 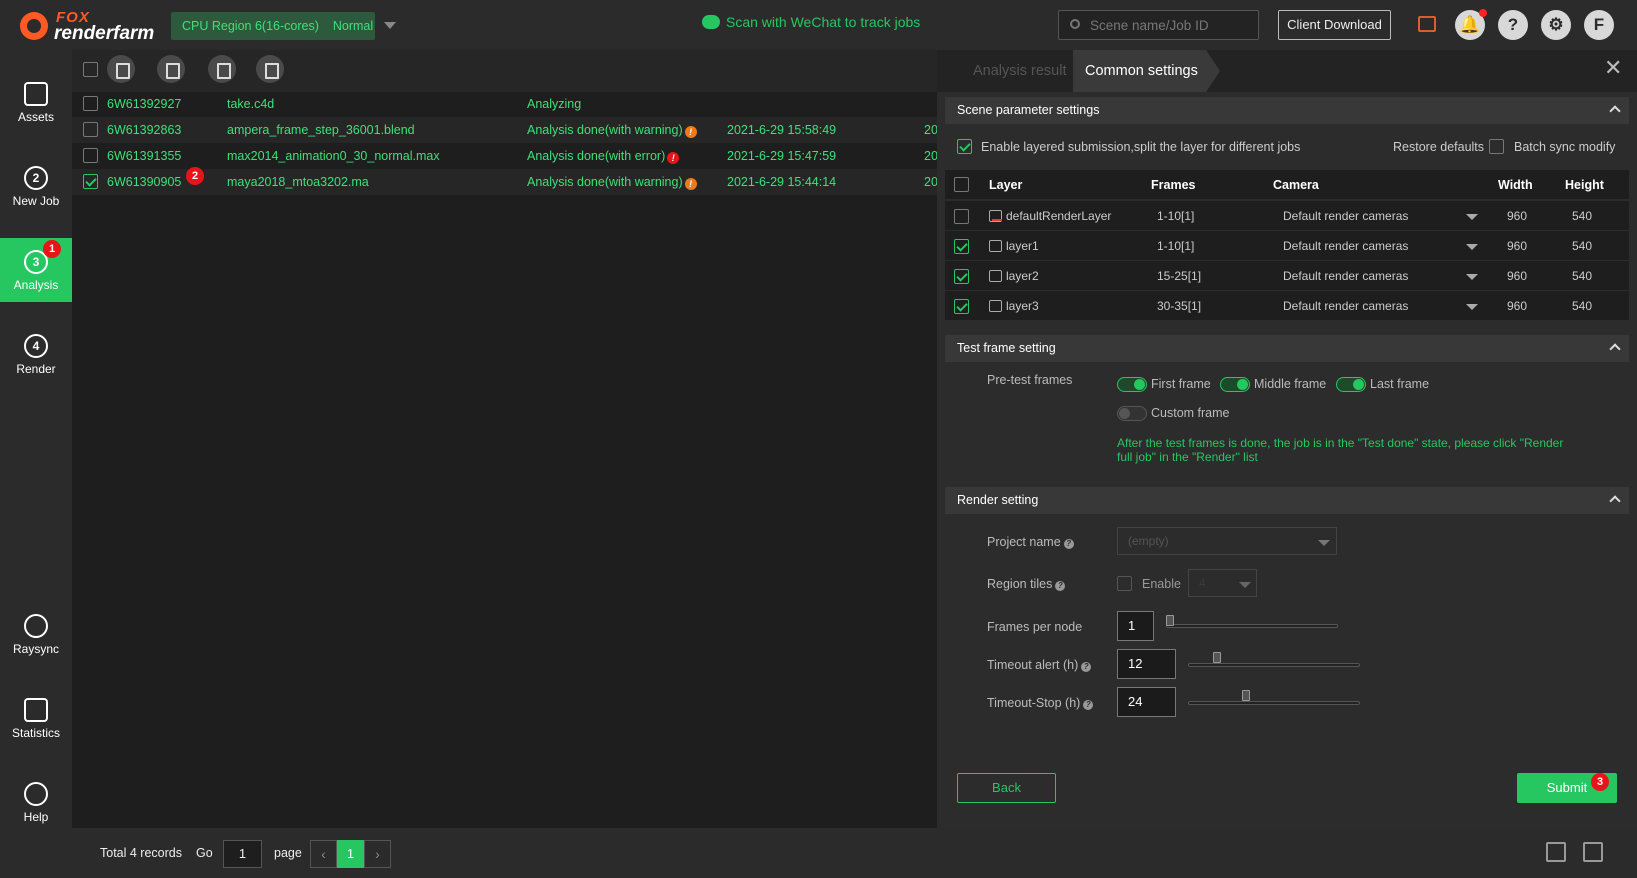 I want to click on tab-common-settings: Common settings, so click(x=1146, y=71).